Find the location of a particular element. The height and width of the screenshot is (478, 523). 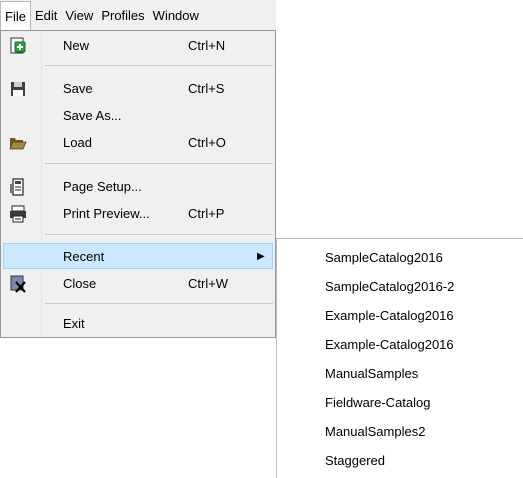

new-icon is located at coordinates (18, 46).